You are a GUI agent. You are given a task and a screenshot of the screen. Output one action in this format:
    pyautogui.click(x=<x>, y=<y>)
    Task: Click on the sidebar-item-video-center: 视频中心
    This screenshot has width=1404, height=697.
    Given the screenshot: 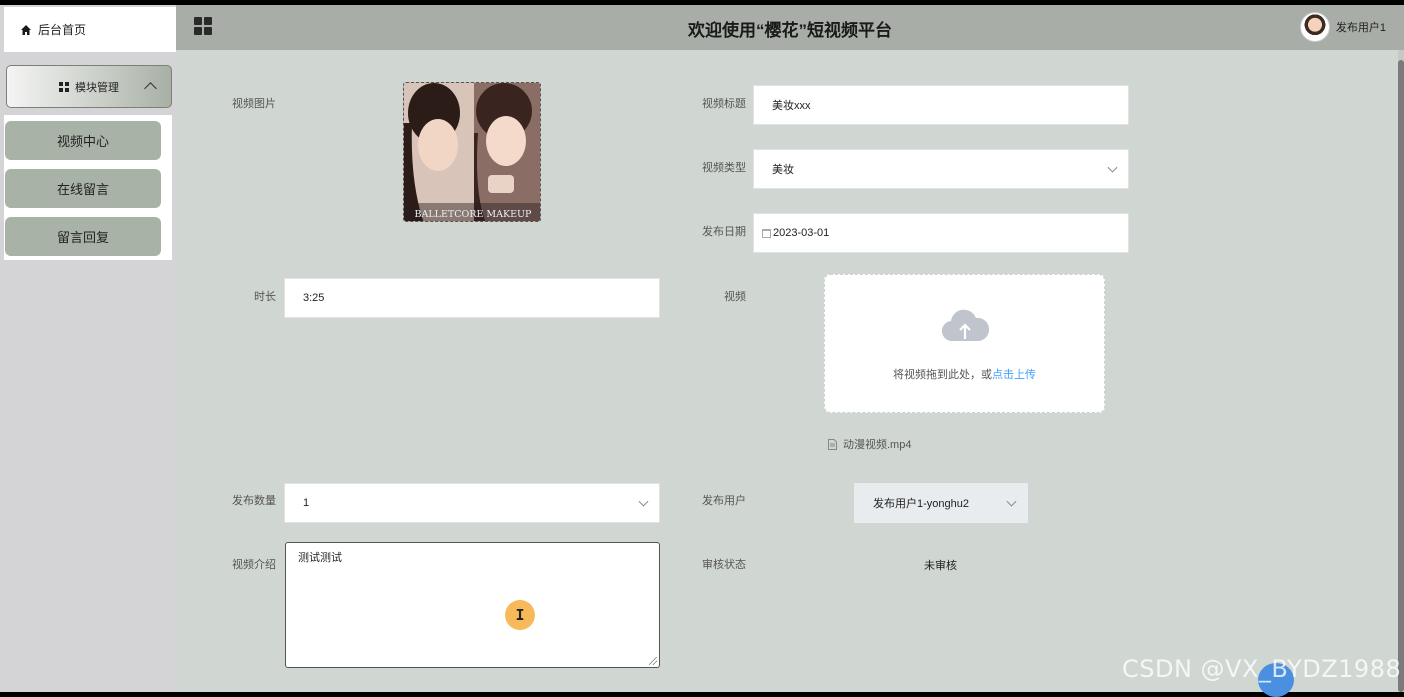 What is the action you would take?
    pyautogui.click(x=83, y=140)
    